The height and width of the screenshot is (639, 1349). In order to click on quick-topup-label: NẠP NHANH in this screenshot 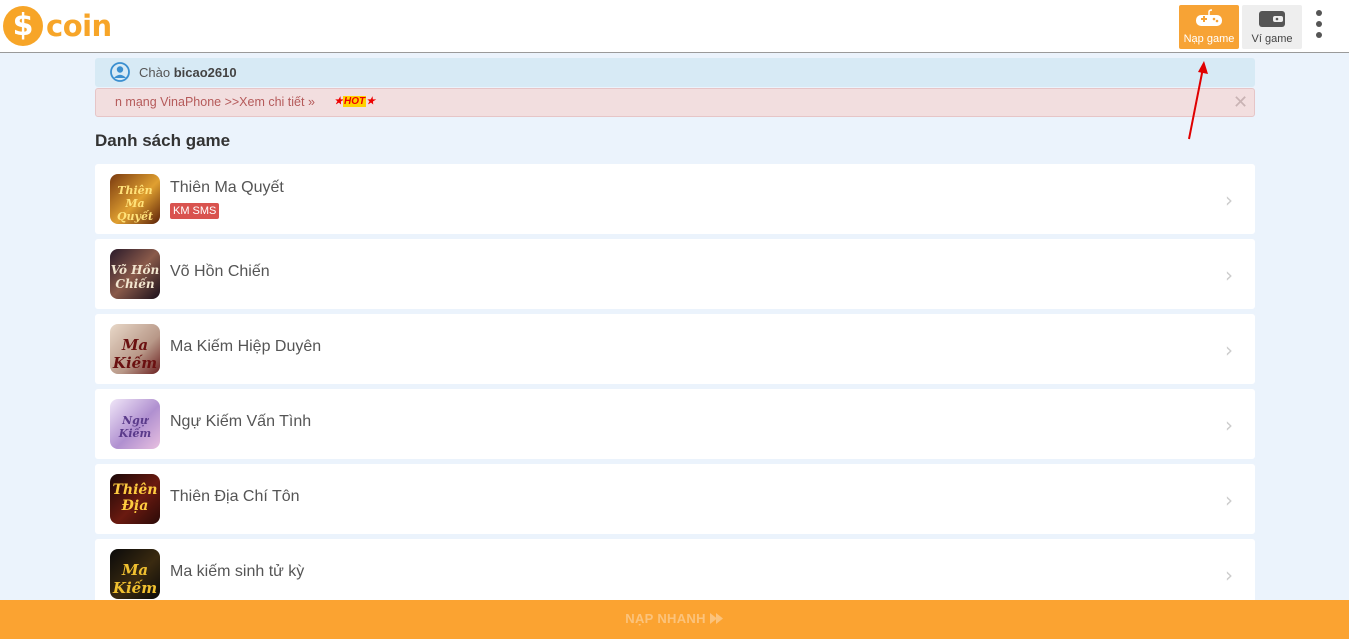, I will do `click(665, 618)`.